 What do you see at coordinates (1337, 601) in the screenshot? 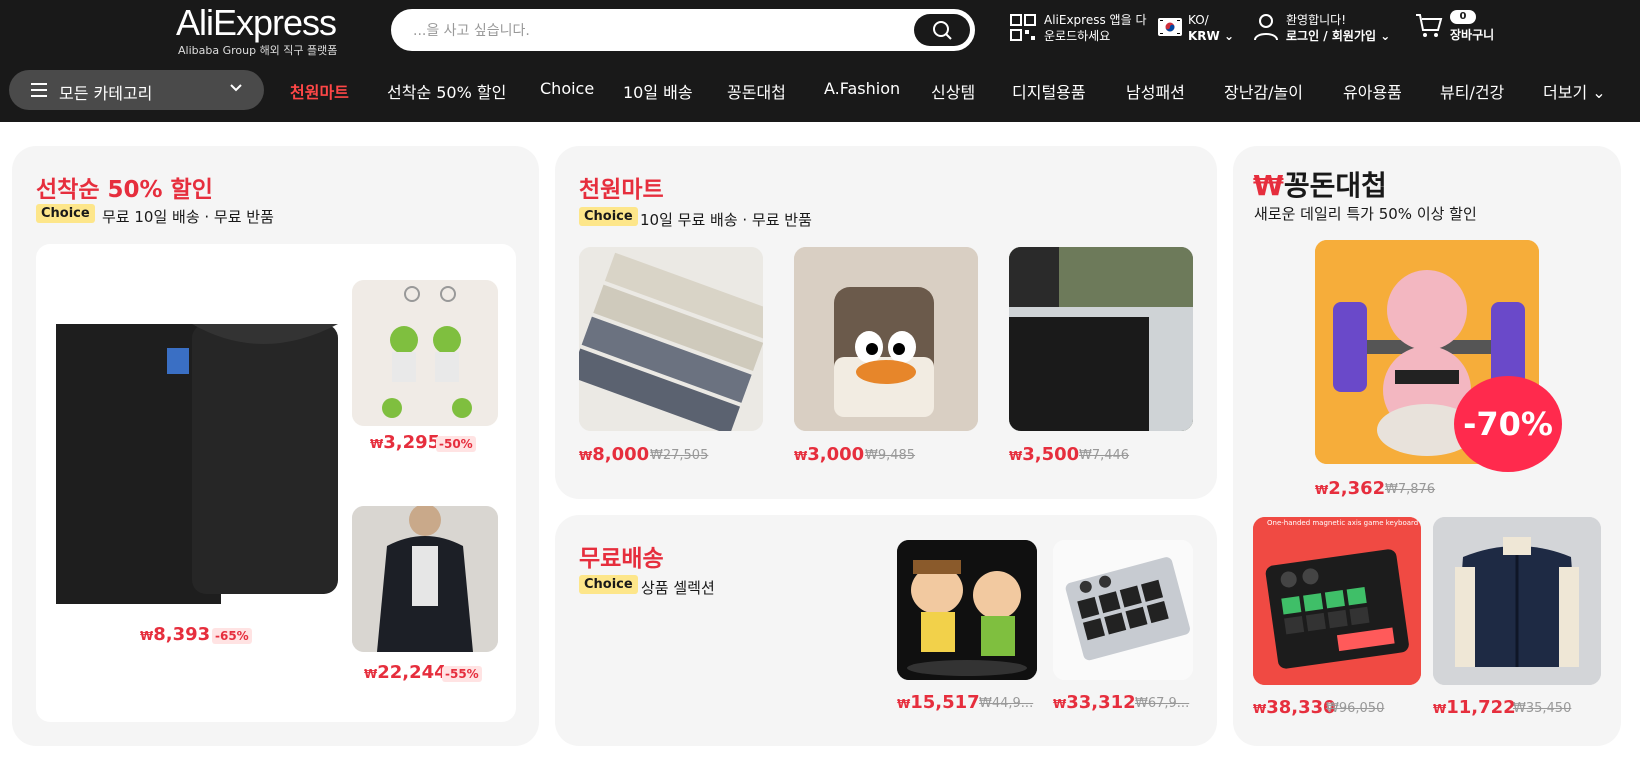
I see `product-image-gaming-keyboard: One-handed magnetic axis game keyboard` at bounding box center [1337, 601].